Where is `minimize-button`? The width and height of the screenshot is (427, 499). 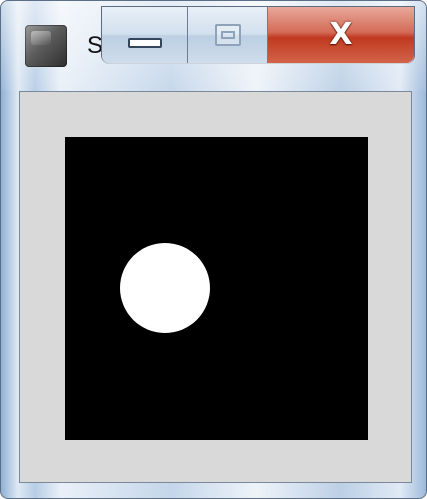
minimize-button is located at coordinates (145, 35).